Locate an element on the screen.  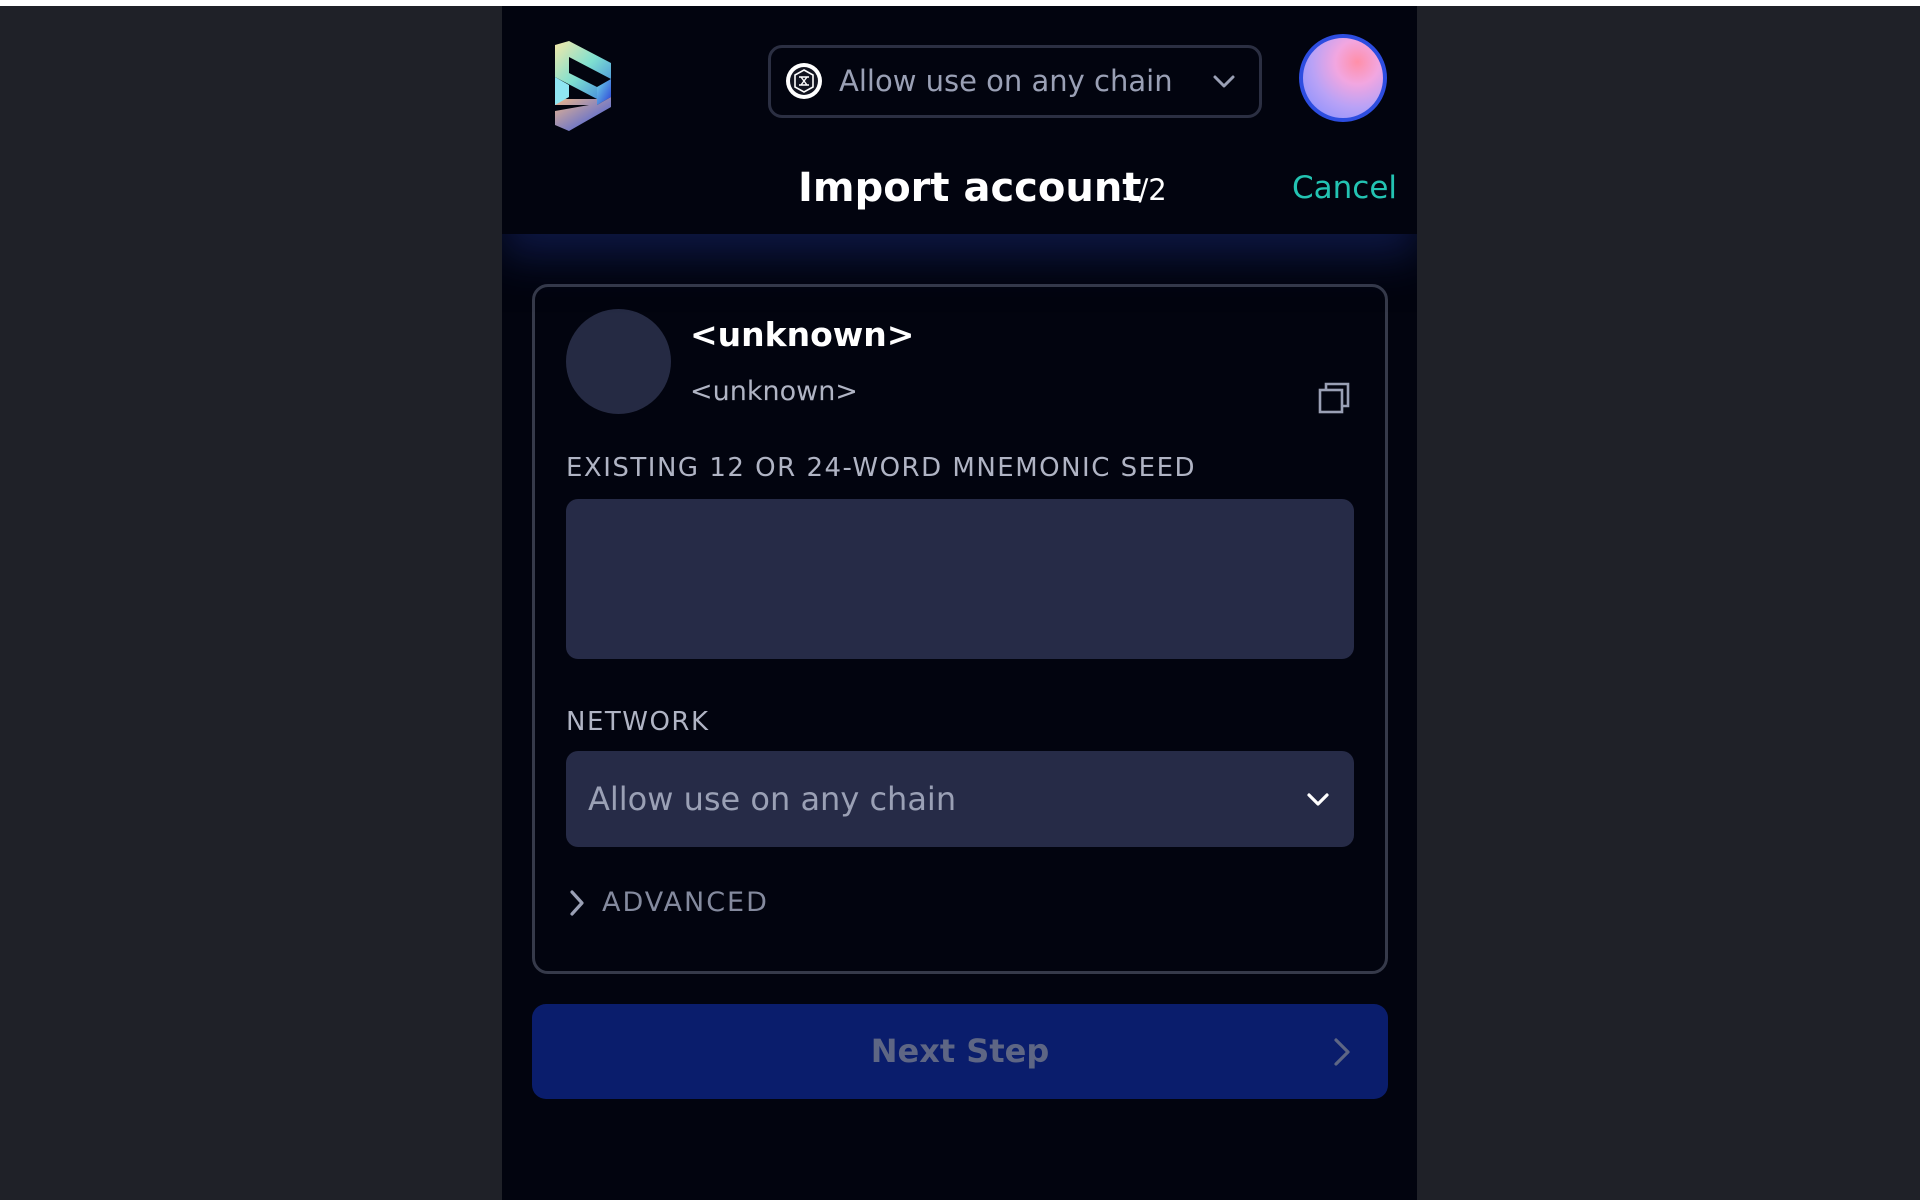
page-title: Import account is located at coordinates (970, 188).